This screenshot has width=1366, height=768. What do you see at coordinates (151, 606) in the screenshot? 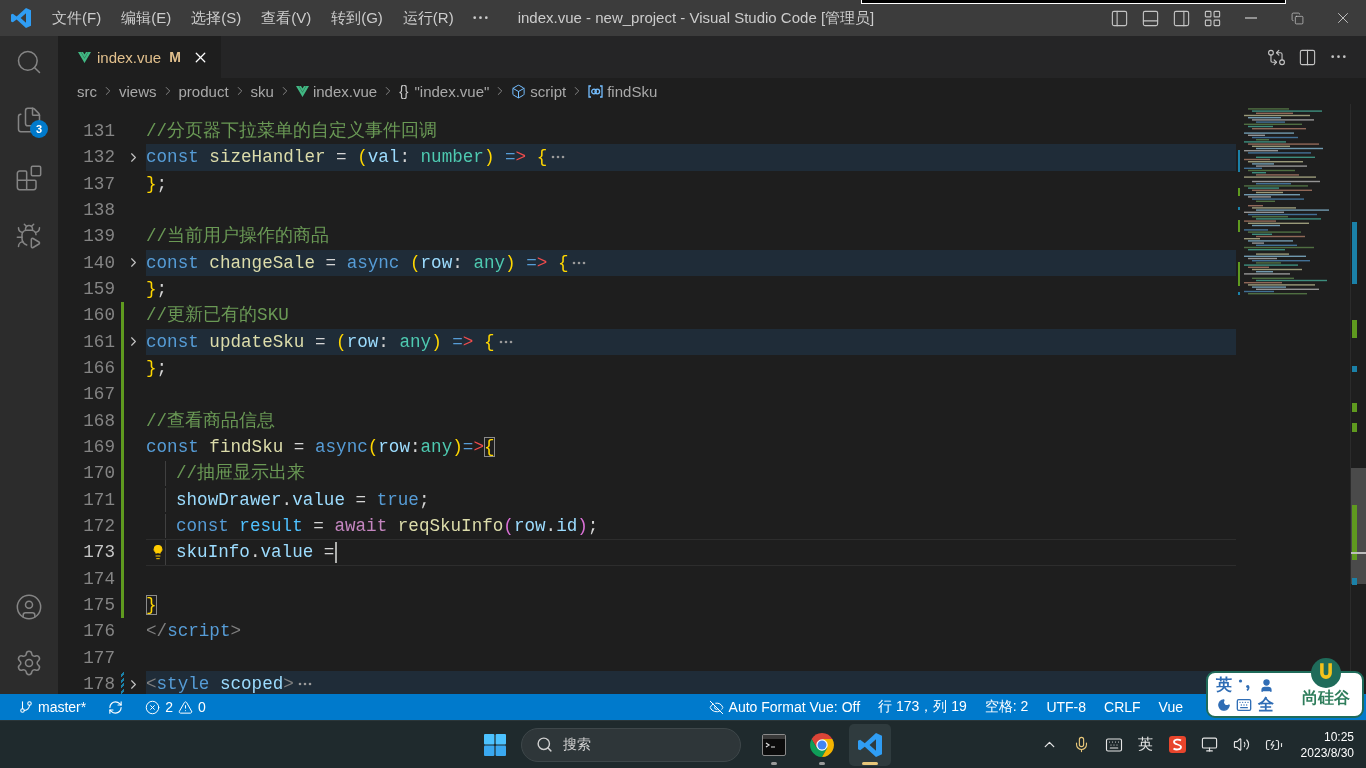
I see `code-line: }` at bounding box center [151, 606].